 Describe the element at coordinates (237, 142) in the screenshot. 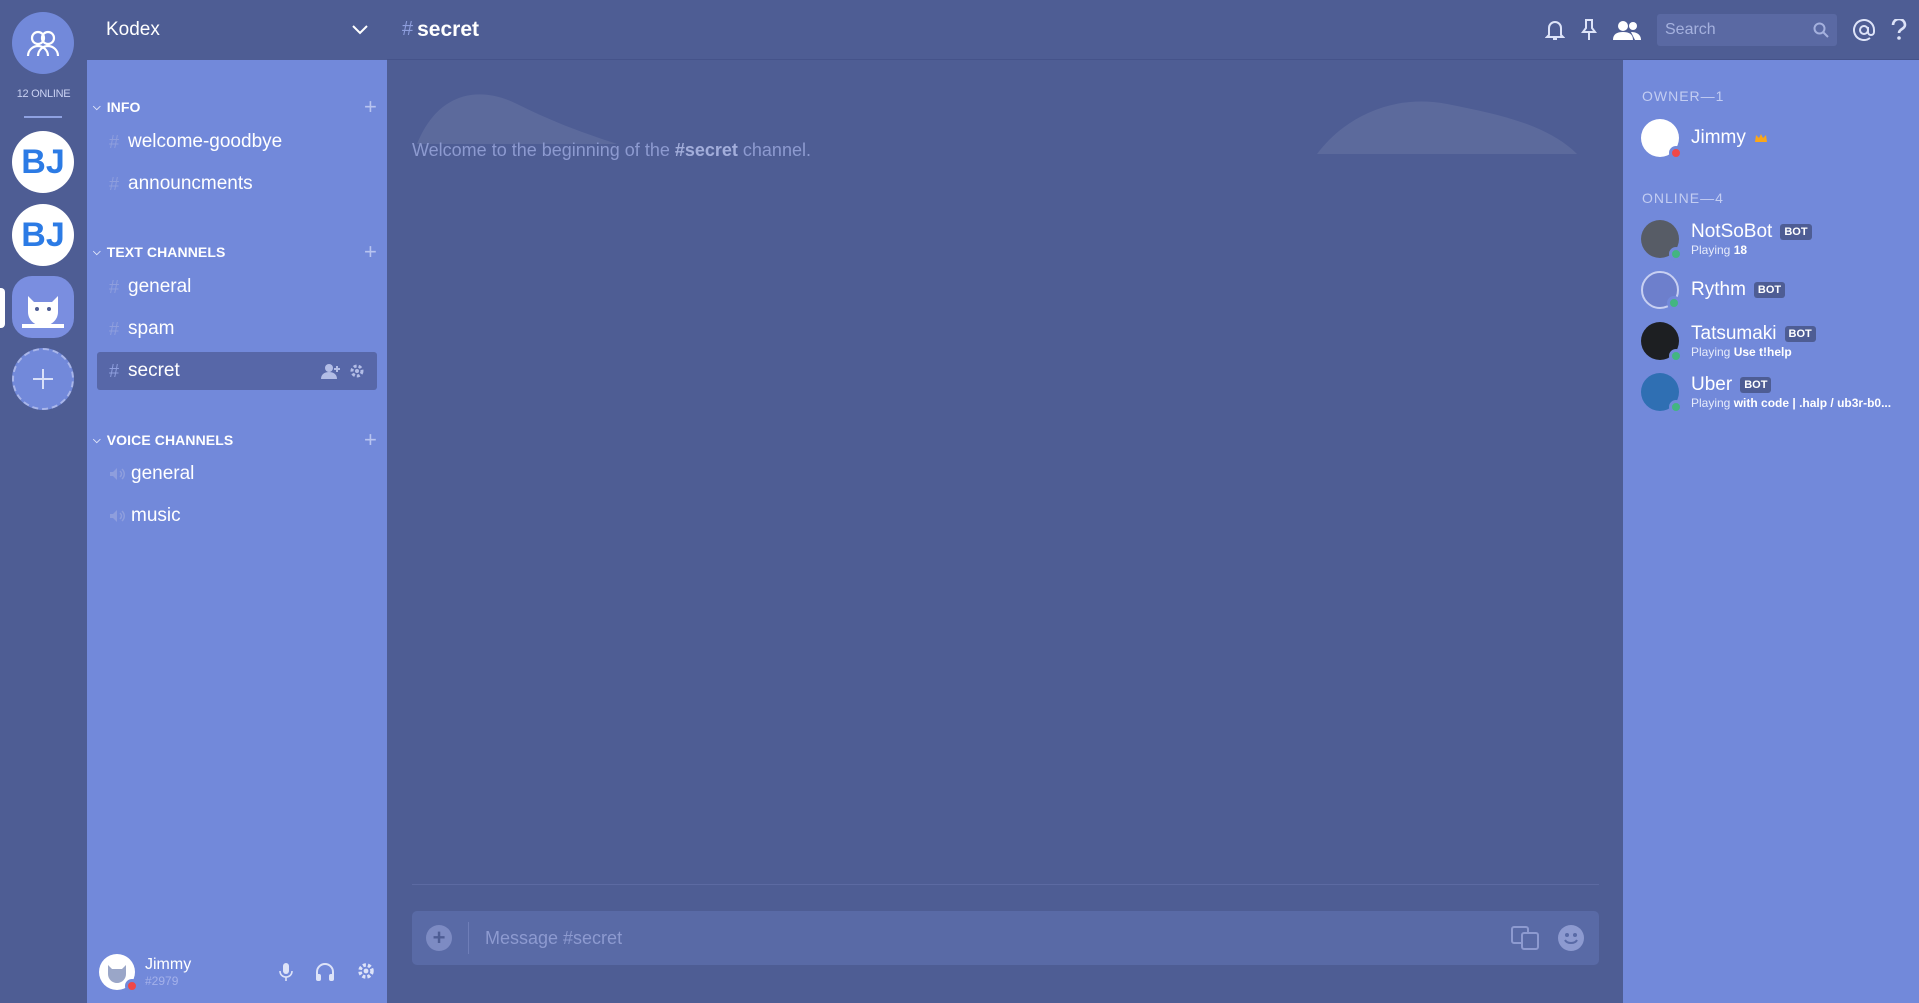

I see `channel-welcome-goodbye: # welcome-goodbye` at that location.